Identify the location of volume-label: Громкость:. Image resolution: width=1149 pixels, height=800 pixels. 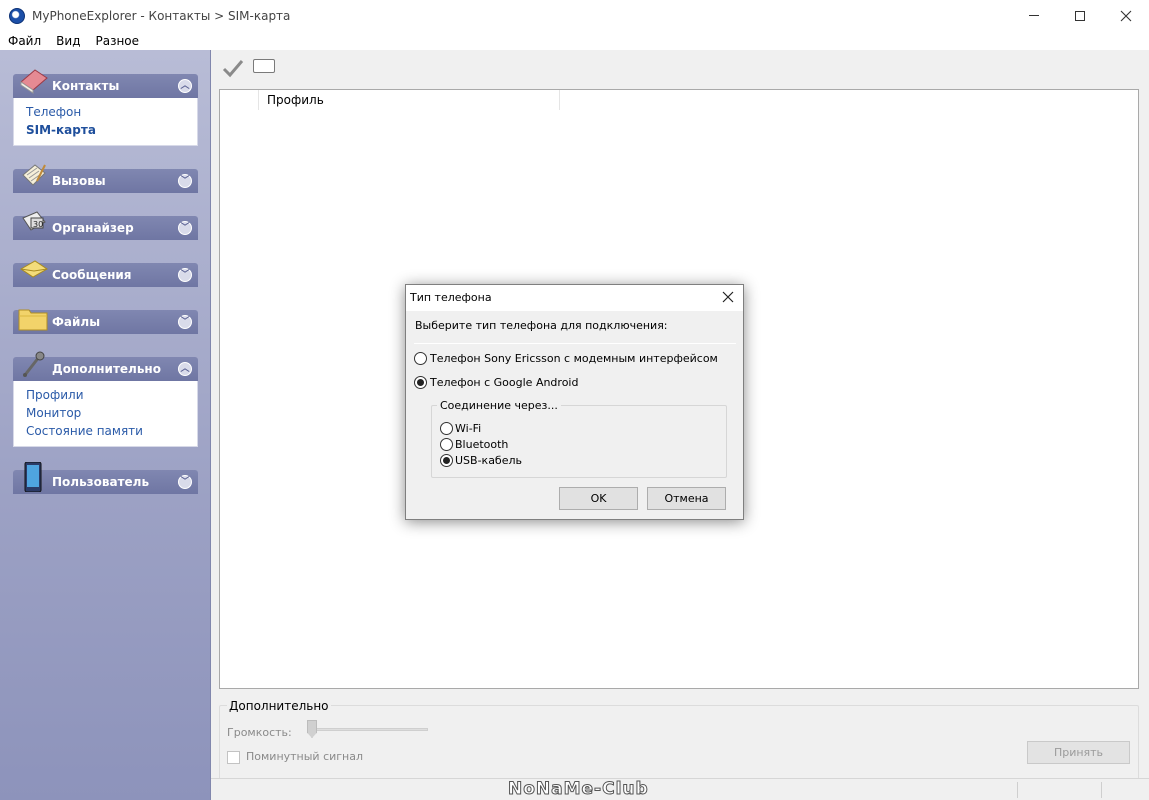
(259, 732).